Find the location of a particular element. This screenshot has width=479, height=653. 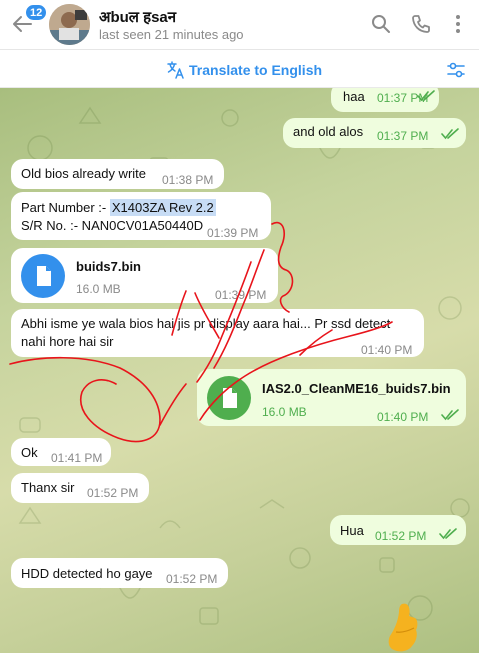

message-bubble: Hua 01:52 PM is located at coordinates (398, 530).